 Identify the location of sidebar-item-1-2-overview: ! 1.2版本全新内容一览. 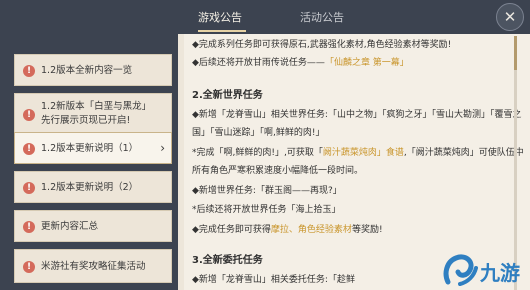
(93, 70).